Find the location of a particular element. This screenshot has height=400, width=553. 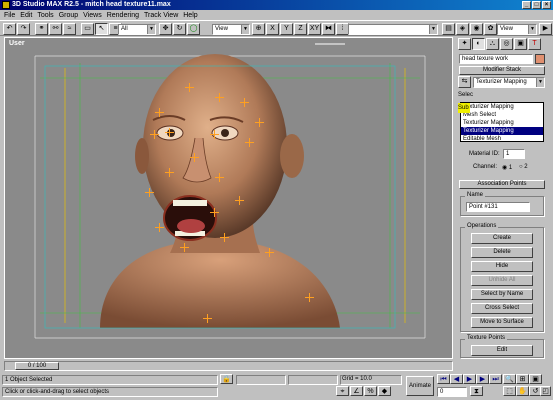

select-by-name-button: Select by Name is located at coordinates (502, 294).